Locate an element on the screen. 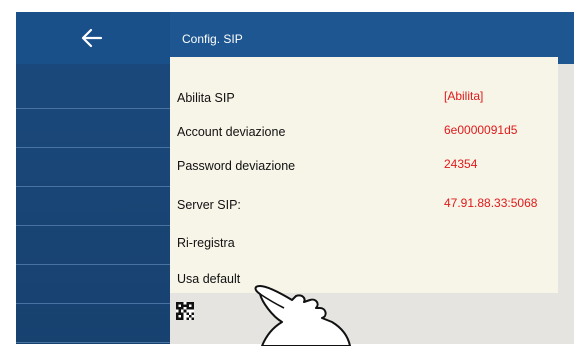 This screenshot has height=346, width=574. setting-label-server: Server SIP: is located at coordinates (209, 205).